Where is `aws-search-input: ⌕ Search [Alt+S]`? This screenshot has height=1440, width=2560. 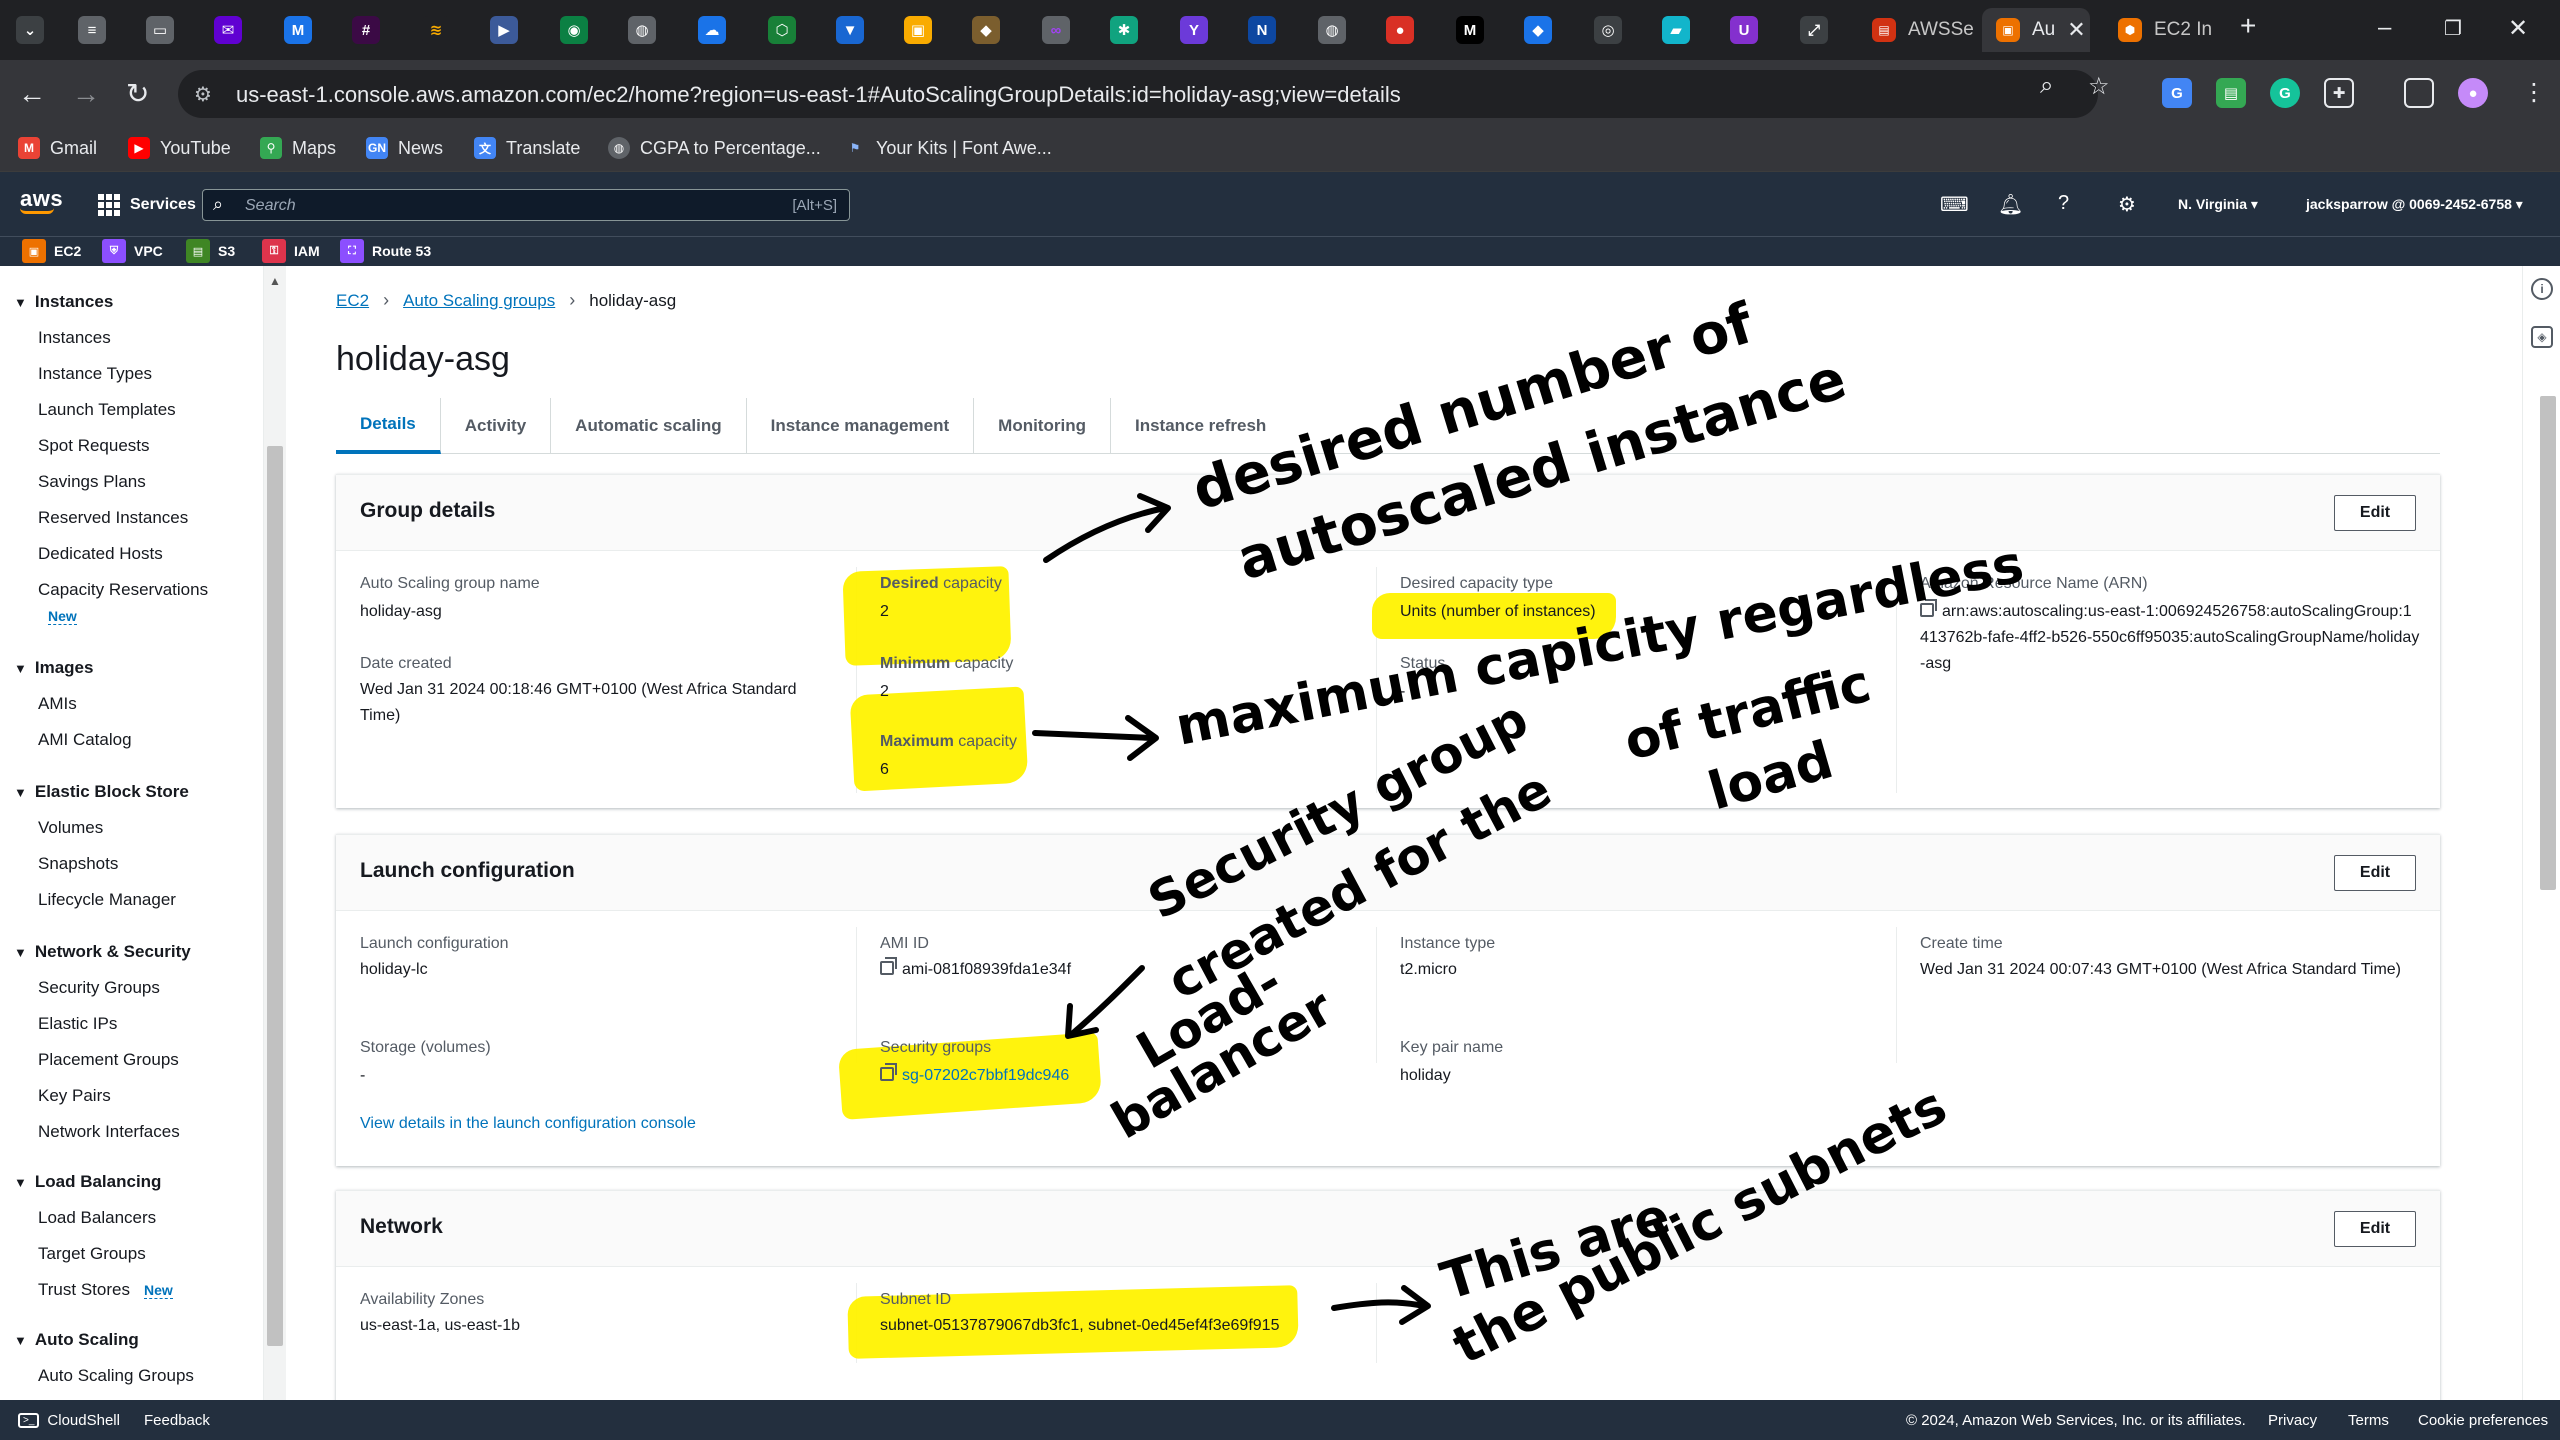 aws-search-input: ⌕ Search [Alt+S] is located at coordinates (526, 205).